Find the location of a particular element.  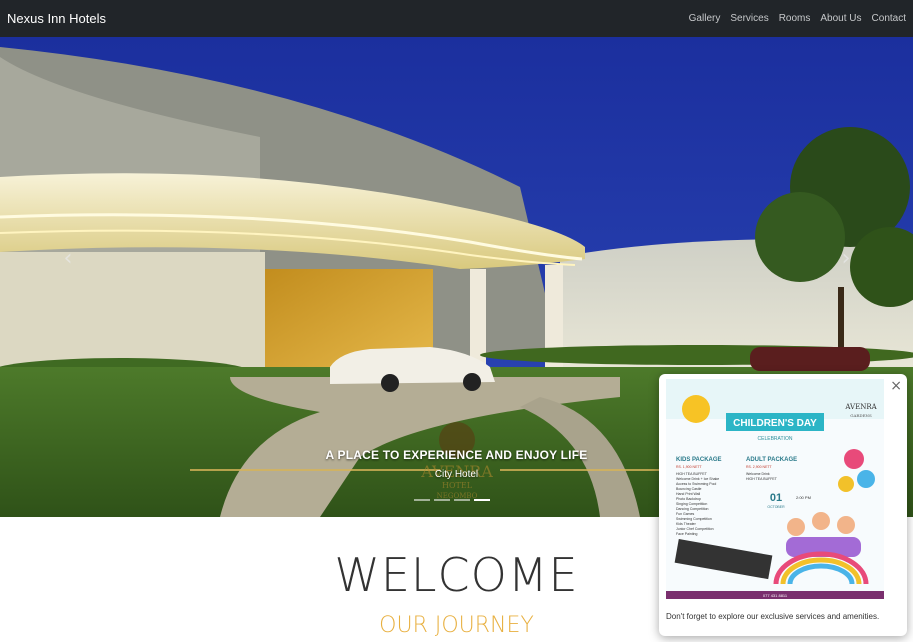

logo-sub: HOTEL is located at coordinates (457, 485).